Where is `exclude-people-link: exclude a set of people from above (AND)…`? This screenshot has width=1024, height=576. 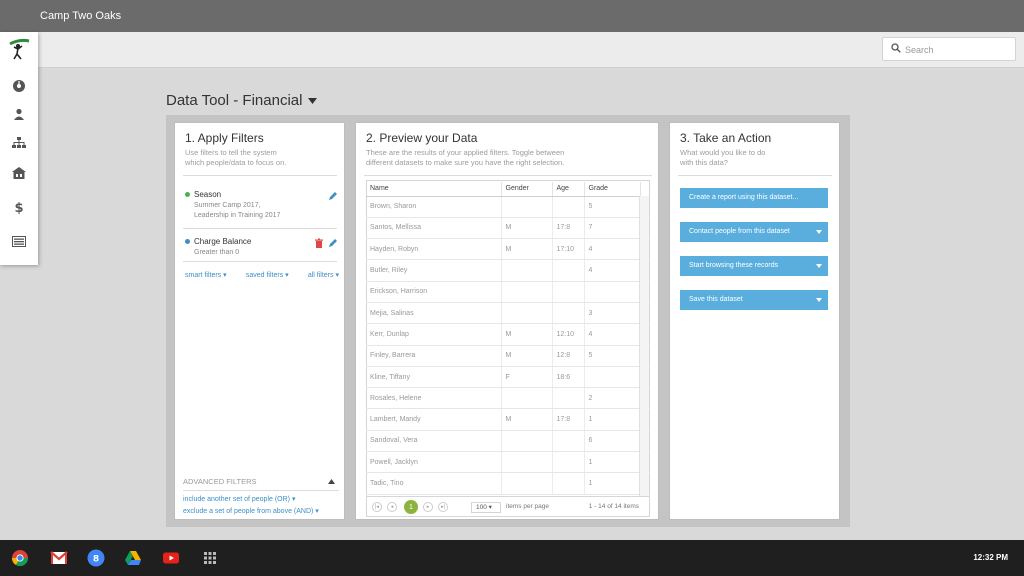
exclude-people-link: exclude a set of people from above (AND)… is located at coordinates (251, 511).